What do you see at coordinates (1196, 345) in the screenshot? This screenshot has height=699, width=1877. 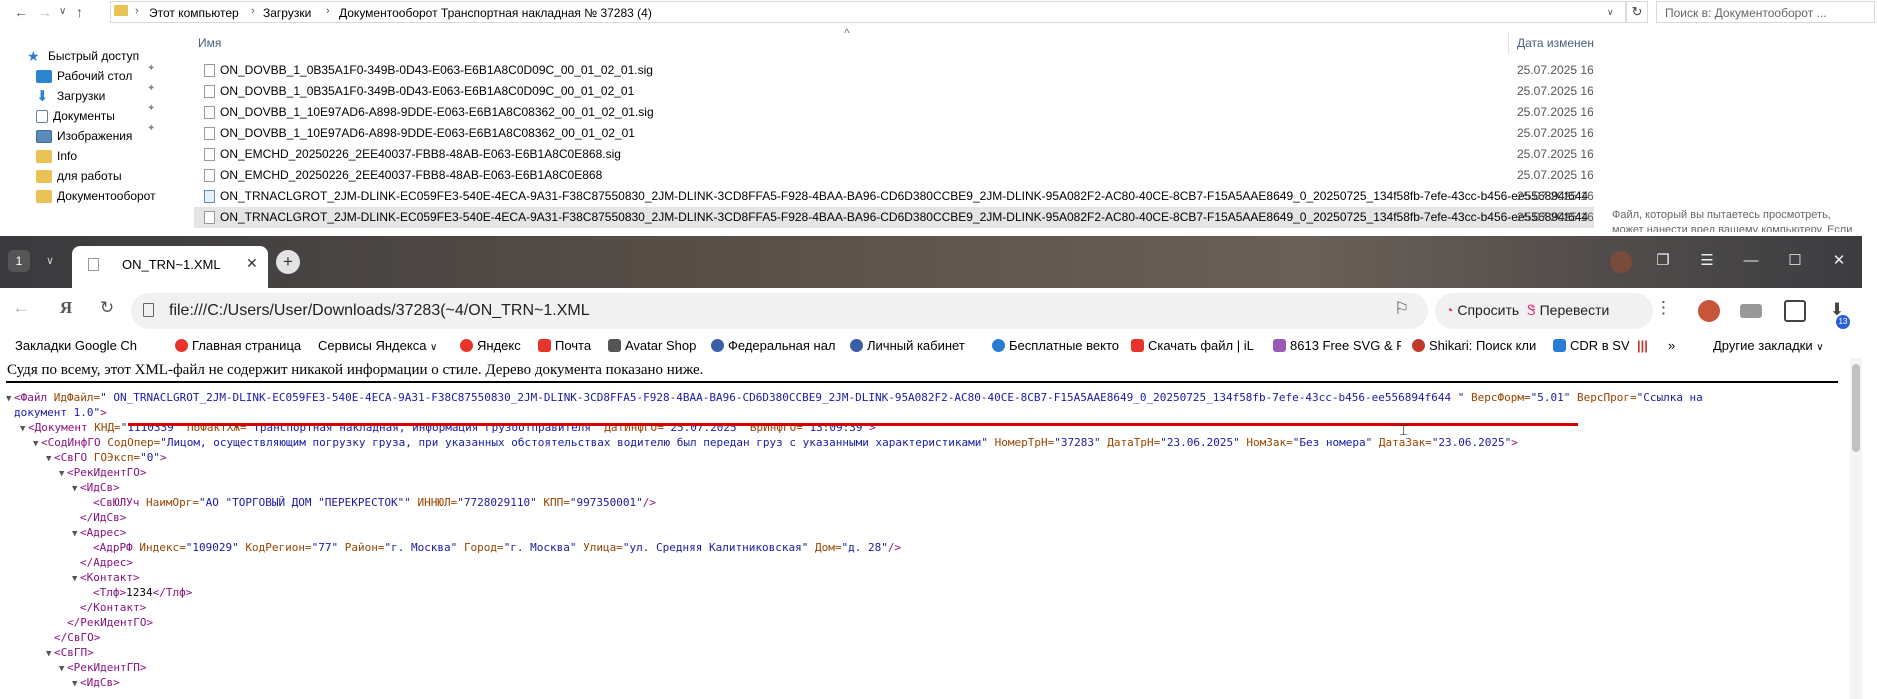 I see `bookmark-item: Скачать файл | iL` at bounding box center [1196, 345].